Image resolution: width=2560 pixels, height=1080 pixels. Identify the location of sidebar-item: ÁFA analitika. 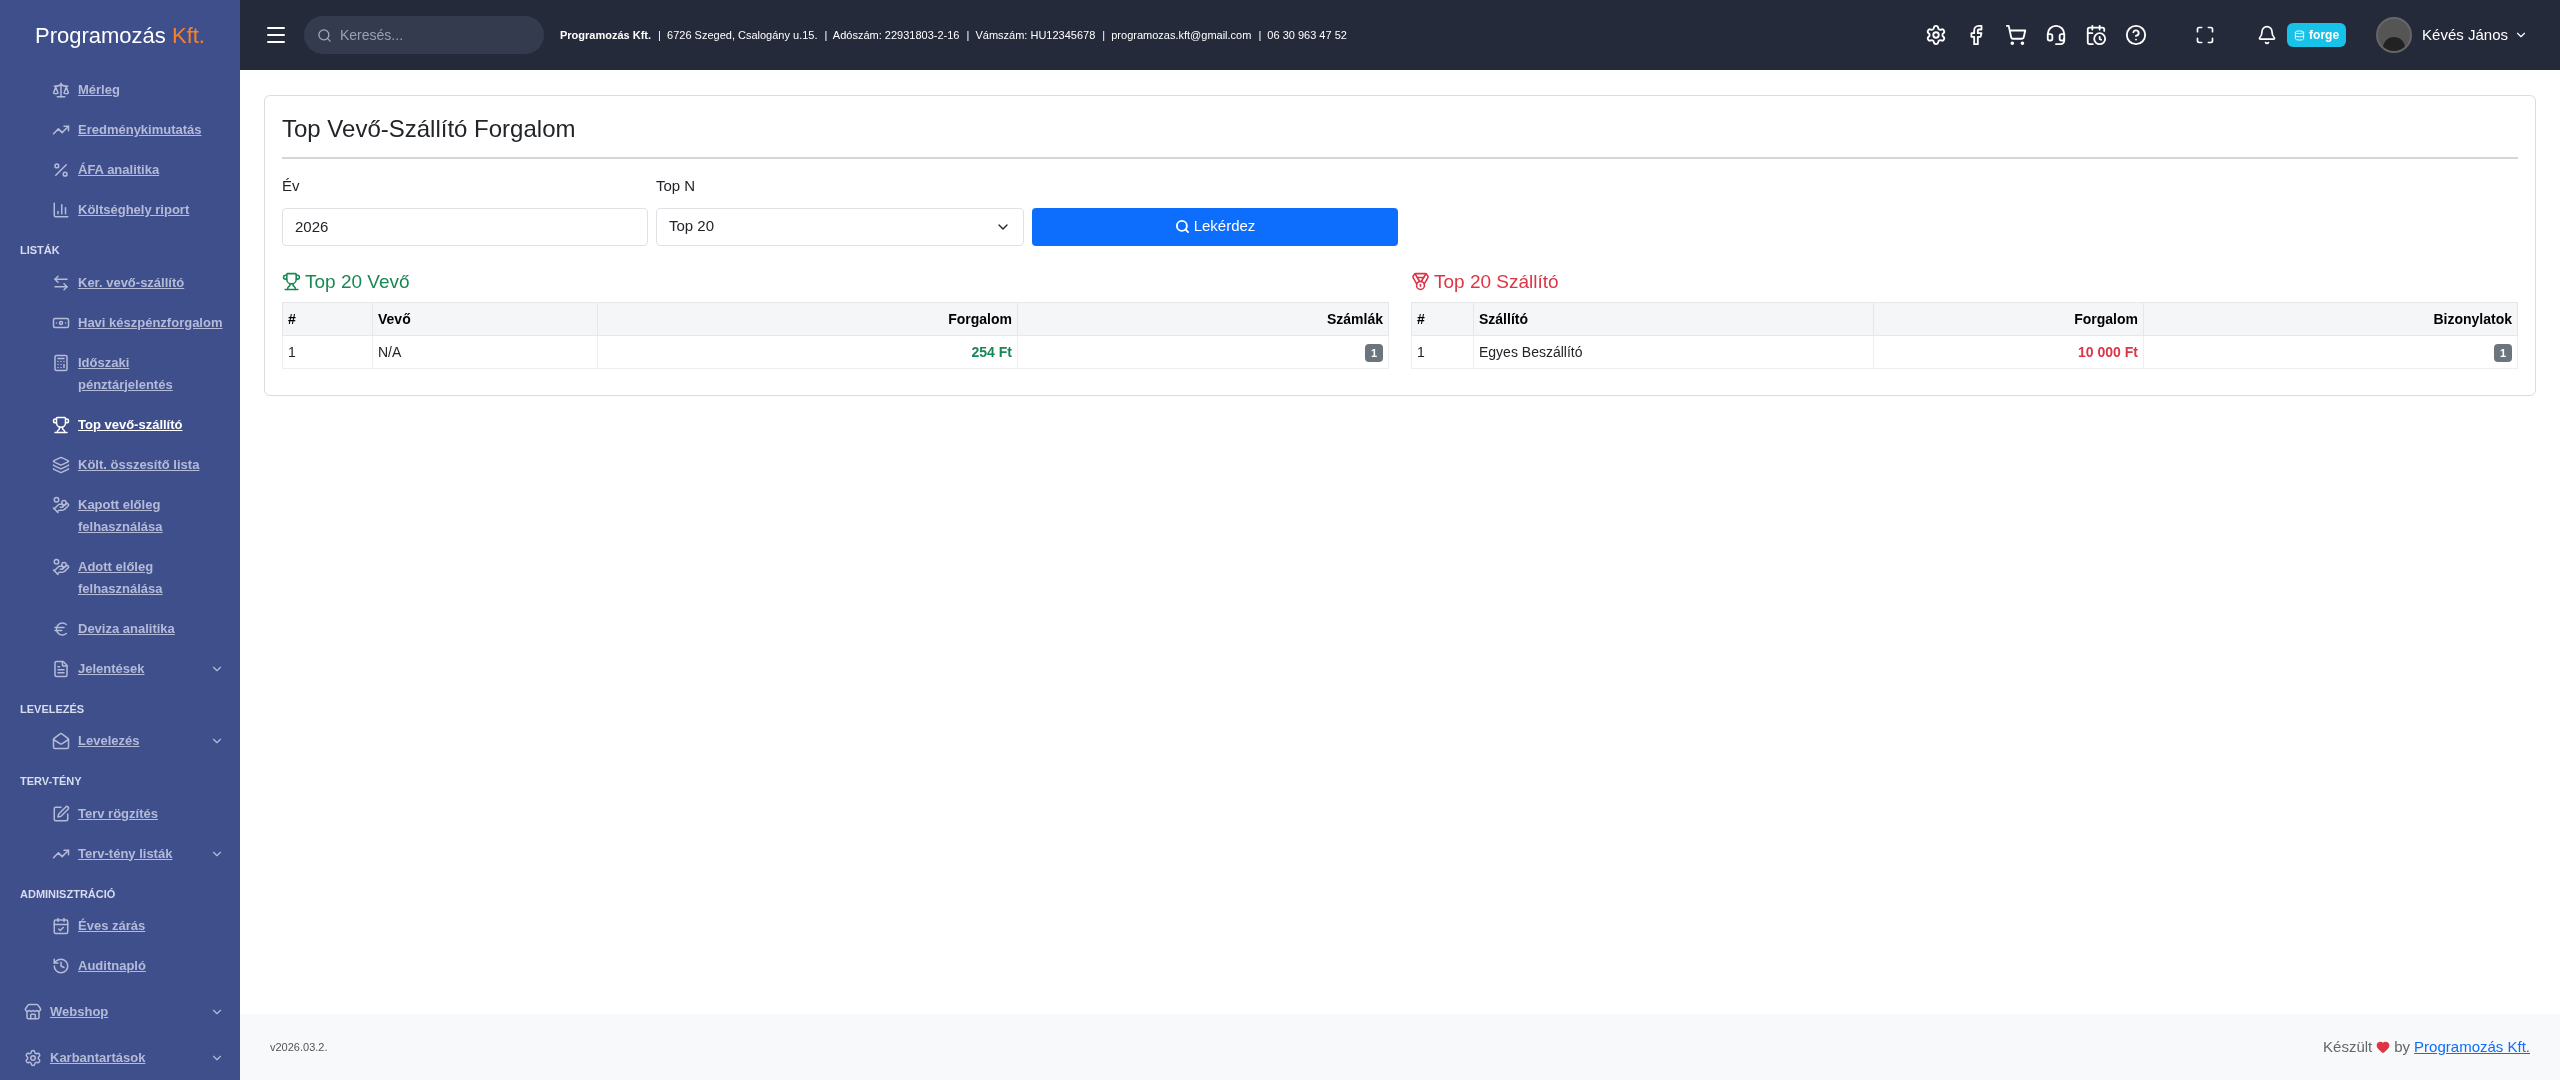
(138, 170).